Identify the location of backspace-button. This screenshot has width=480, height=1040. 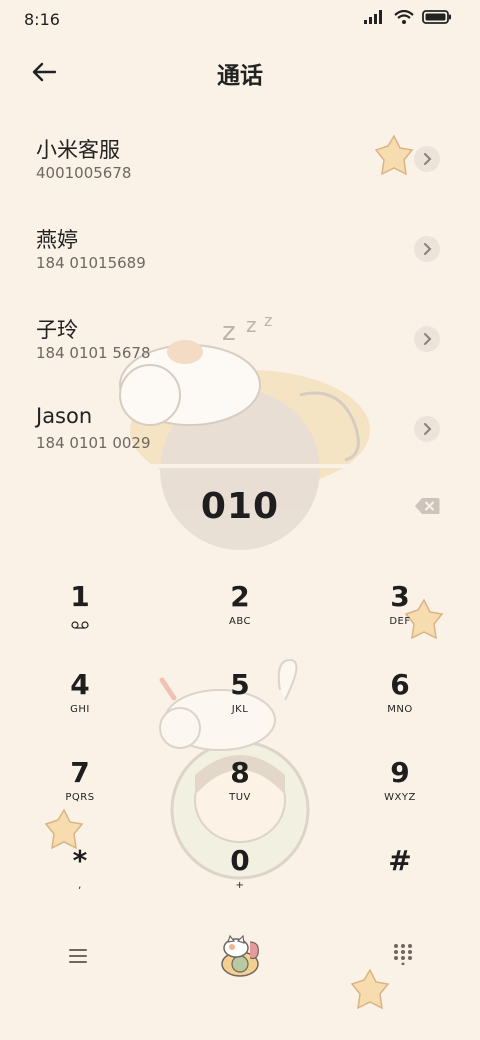
(427, 506).